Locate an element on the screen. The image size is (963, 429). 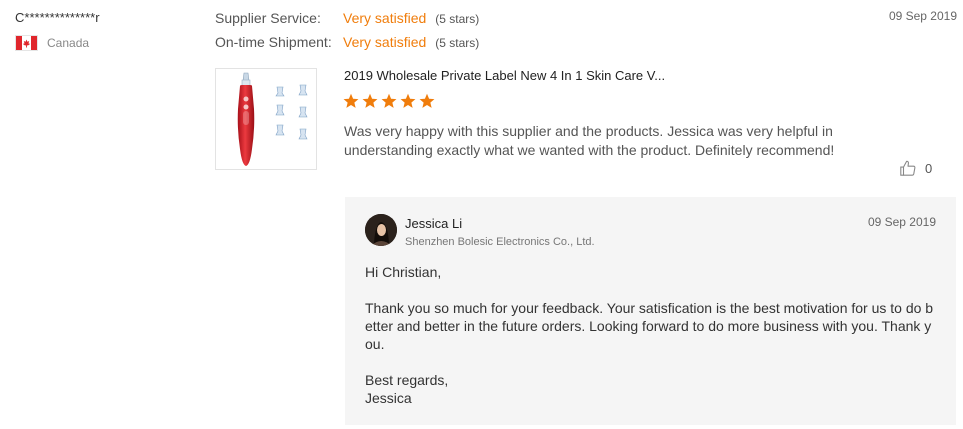
reply-company: Shenzhen Bolesic Electronics Co., Ltd. is located at coordinates (500, 242).